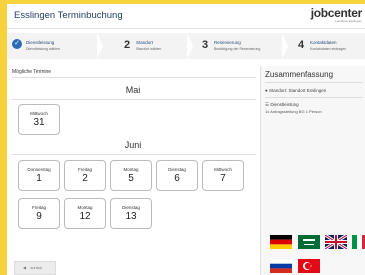 This screenshot has height=275, width=365. I want to click on summary-service: ☰ Dienstleistung, so click(282, 105).